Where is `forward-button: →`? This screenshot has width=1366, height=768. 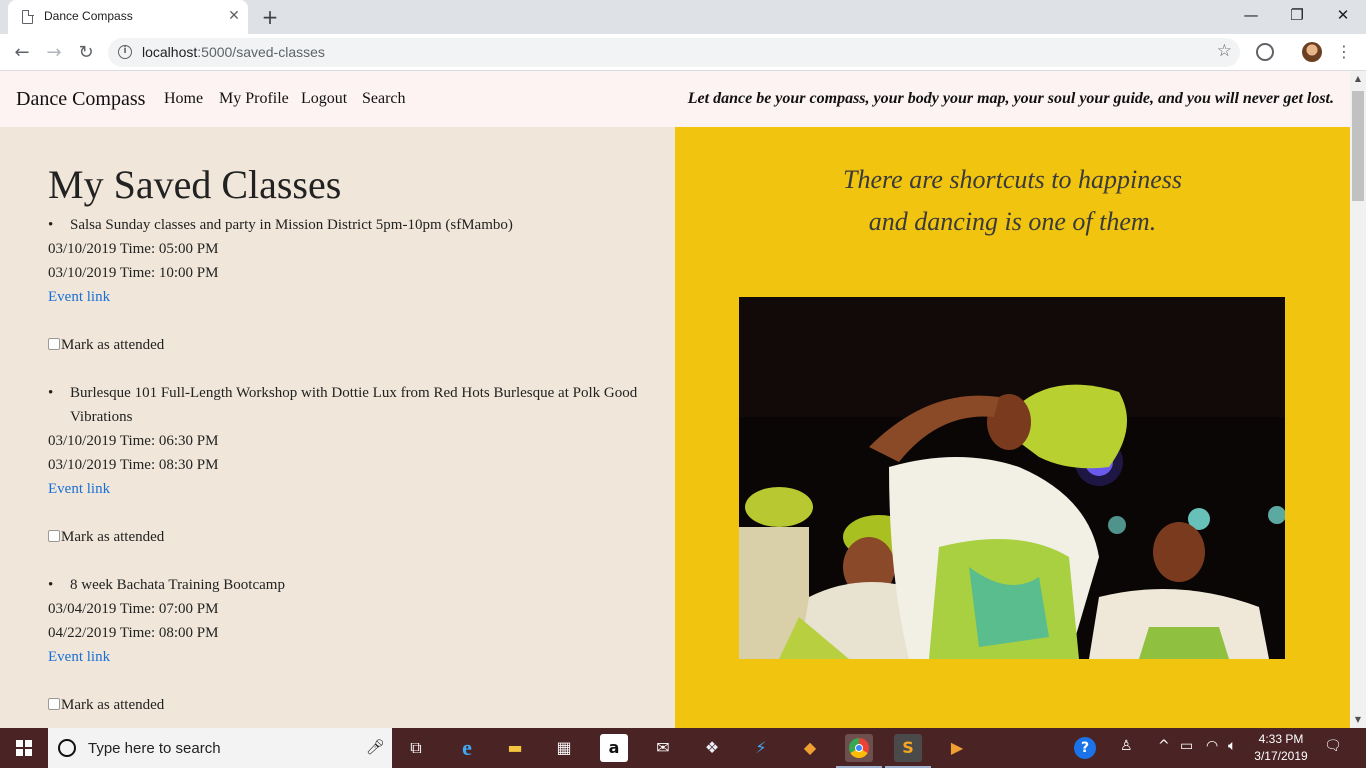 forward-button: → is located at coordinates (54, 53).